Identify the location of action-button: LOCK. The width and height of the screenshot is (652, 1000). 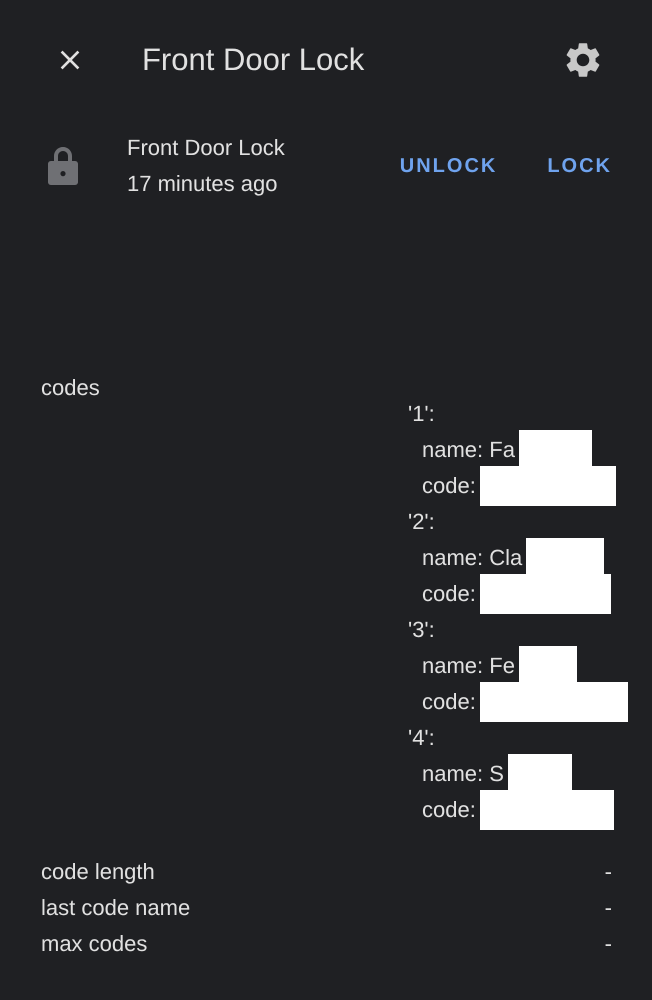
(579, 166).